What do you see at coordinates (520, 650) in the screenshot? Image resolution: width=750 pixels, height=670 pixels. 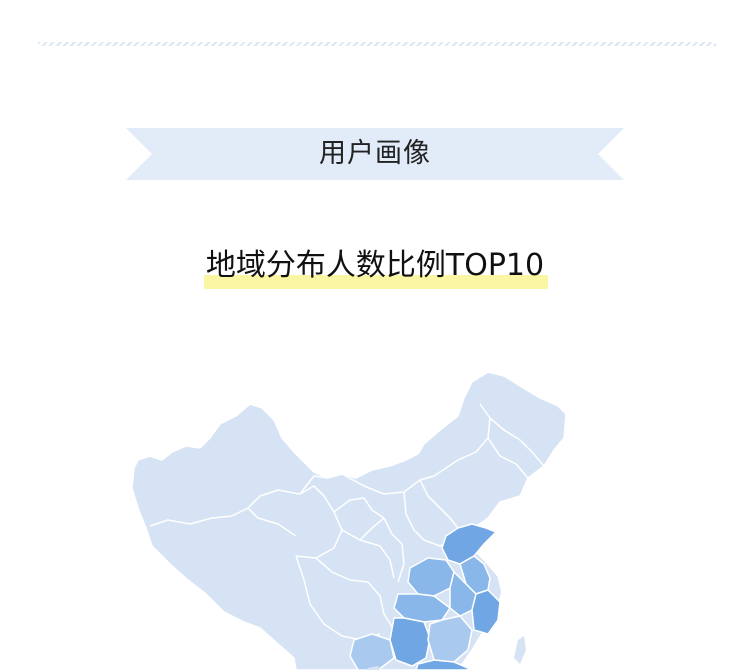 I see `map-region-taiwan` at bounding box center [520, 650].